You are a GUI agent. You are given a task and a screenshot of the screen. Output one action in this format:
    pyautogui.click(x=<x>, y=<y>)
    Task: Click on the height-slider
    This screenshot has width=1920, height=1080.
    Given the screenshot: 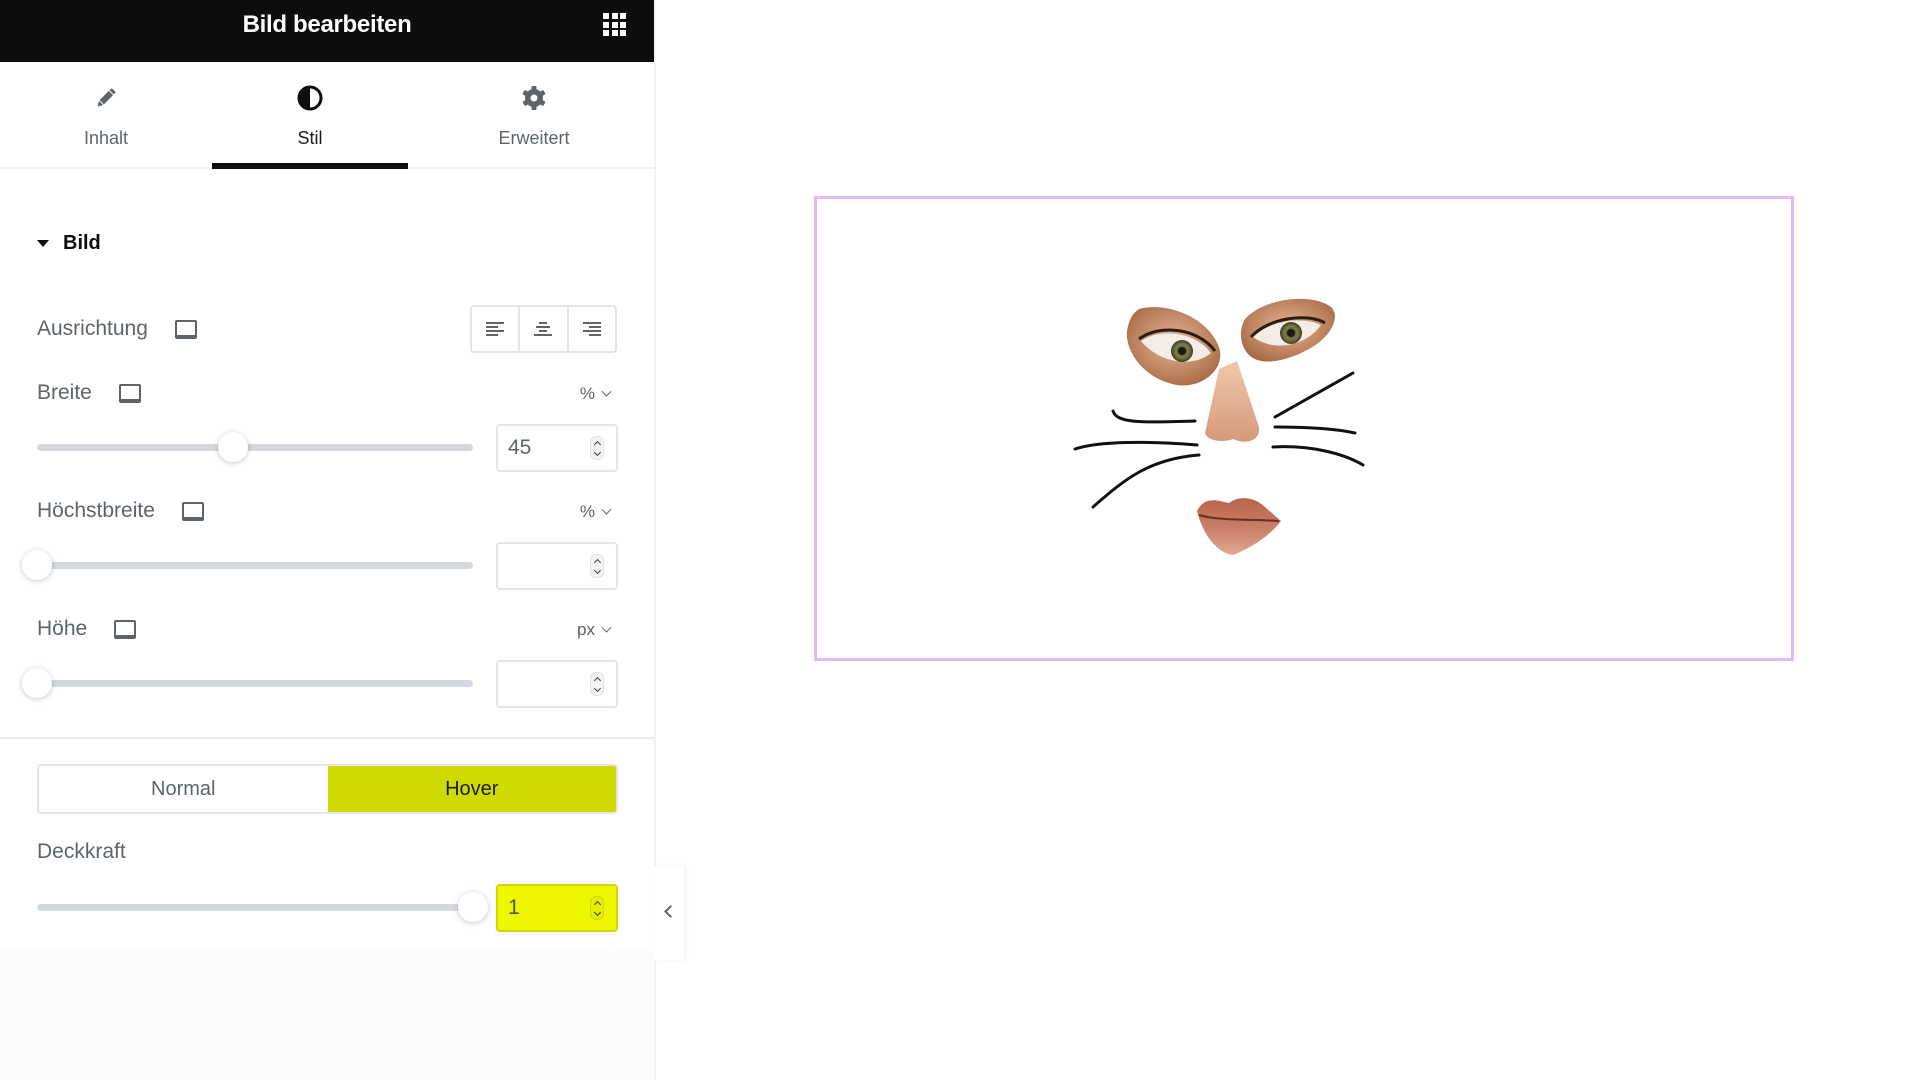 What is the action you would take?
    pyautogui.click(x=247, y=683)
    